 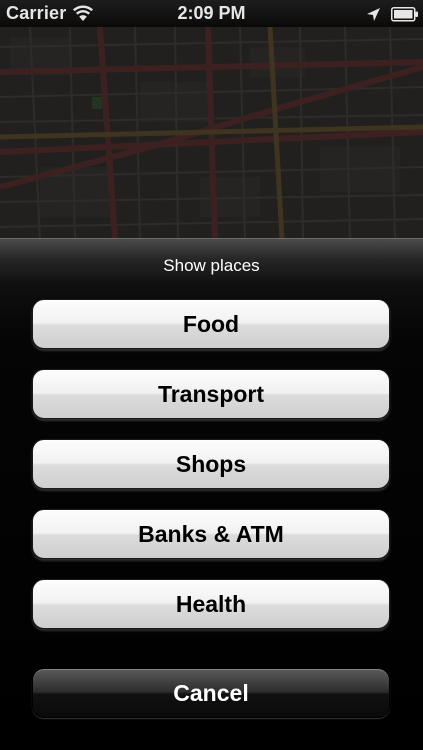 I want to click on transport-button: Transport, so click(x=211, y=394).